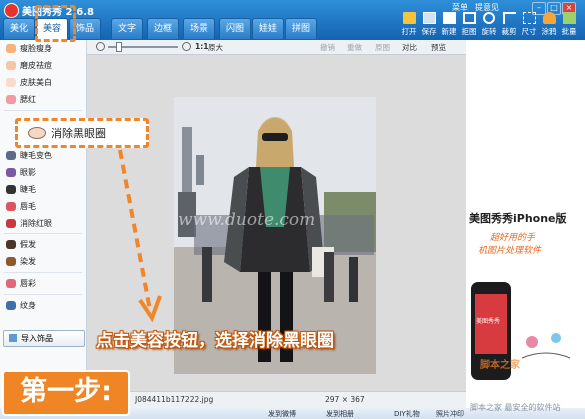 The image size is (585, 419). What do you see at coordinates (66, 393) in the screenshot?
I see `step-label: 第一步:` at bounding box center [66, 393].